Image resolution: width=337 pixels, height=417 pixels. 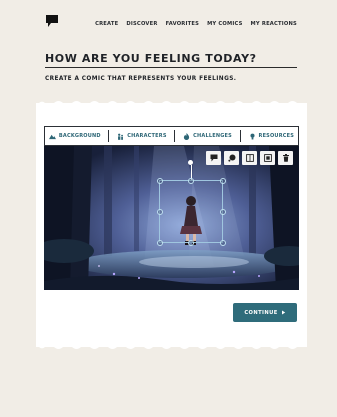 What do you see at coordinates (190, 162) in the screenshot?
I see `rotate-handle` at bounding box center [190, 162].